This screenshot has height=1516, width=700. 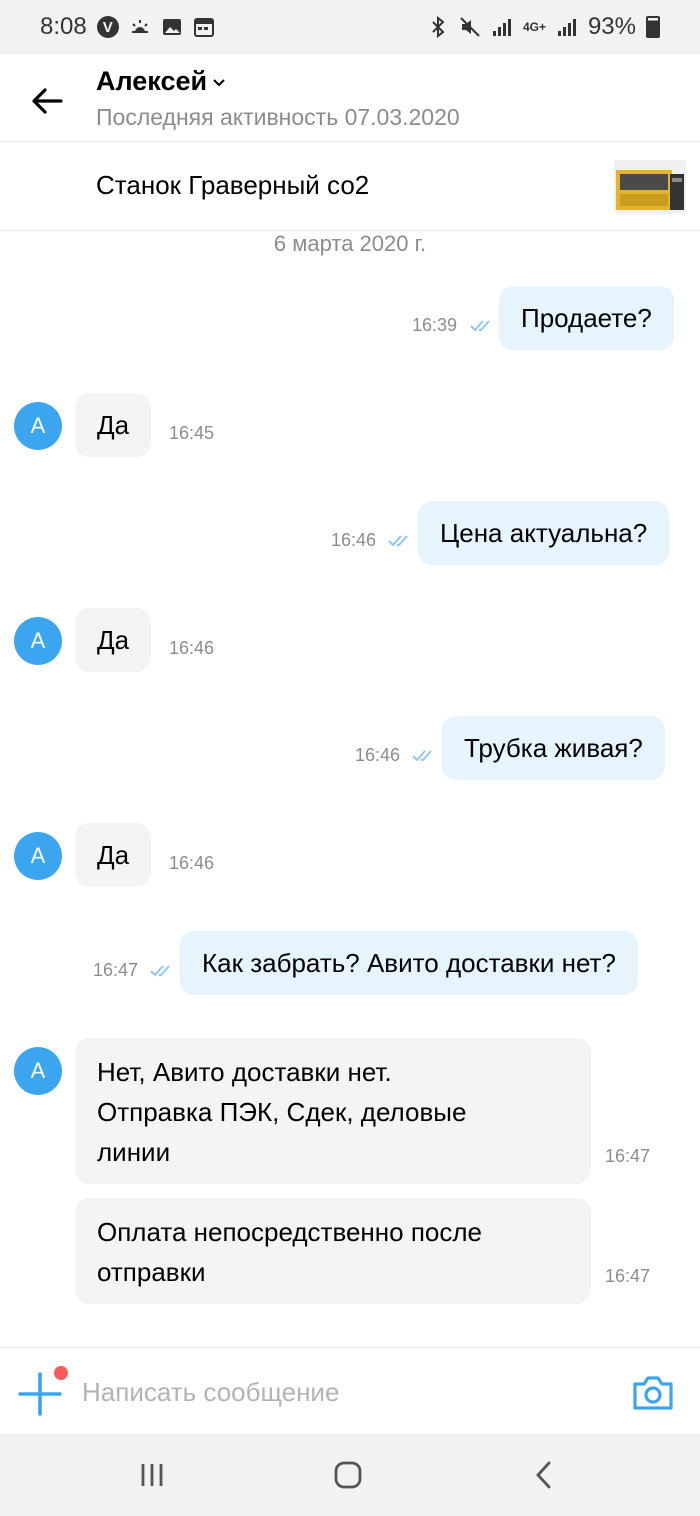 I want to click on message-line: Нет, Авито доставки нет., so click(x=244, y=1072).